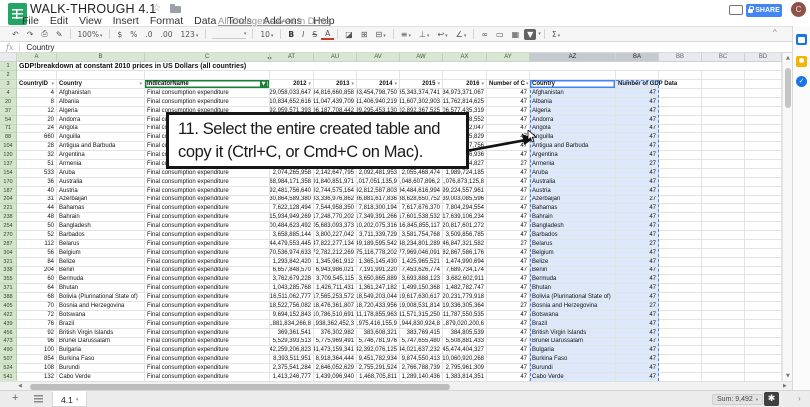 The image size is (810, 407). Describe the element at coordinates (37, 280) in the screenshot. I see `cell-country-id: 60` at that location.